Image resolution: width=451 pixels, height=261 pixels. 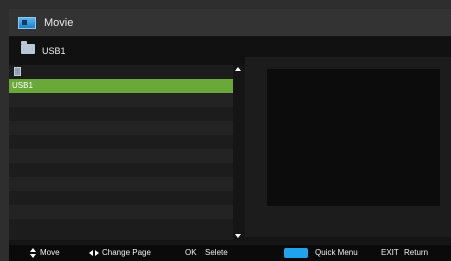 What do you see at coordinates (121, 86) in the screenshot?
I see `list-item-selected: USB1` at bounding box center [121, 86].